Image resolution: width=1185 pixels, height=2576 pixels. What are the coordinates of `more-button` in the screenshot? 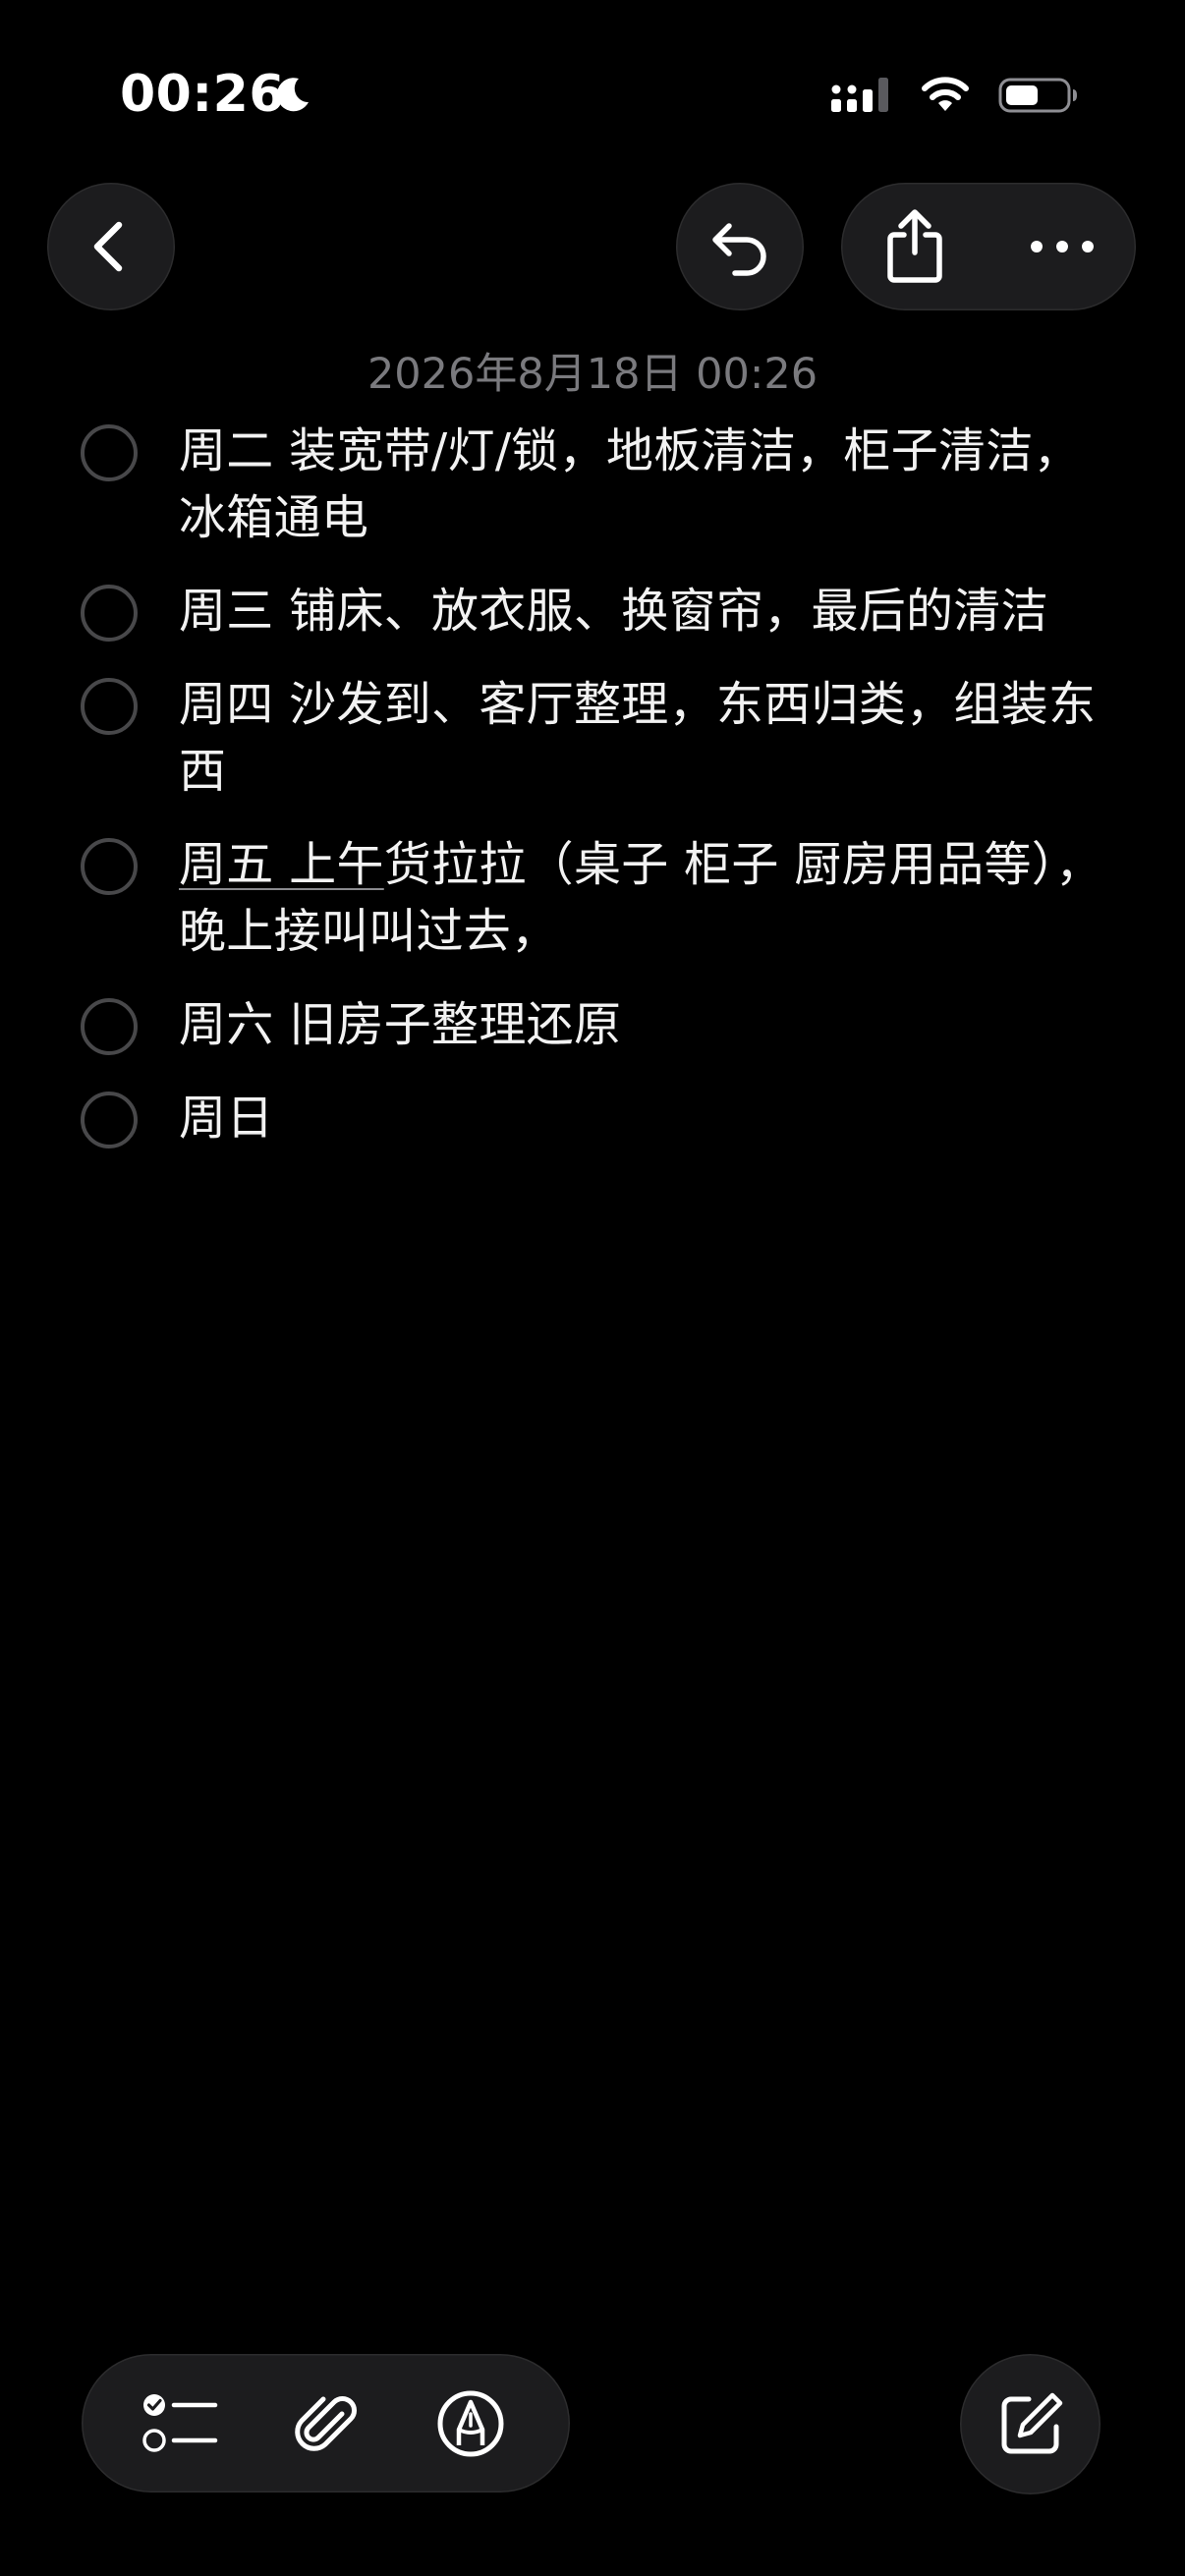 It's located at (1062, 246).